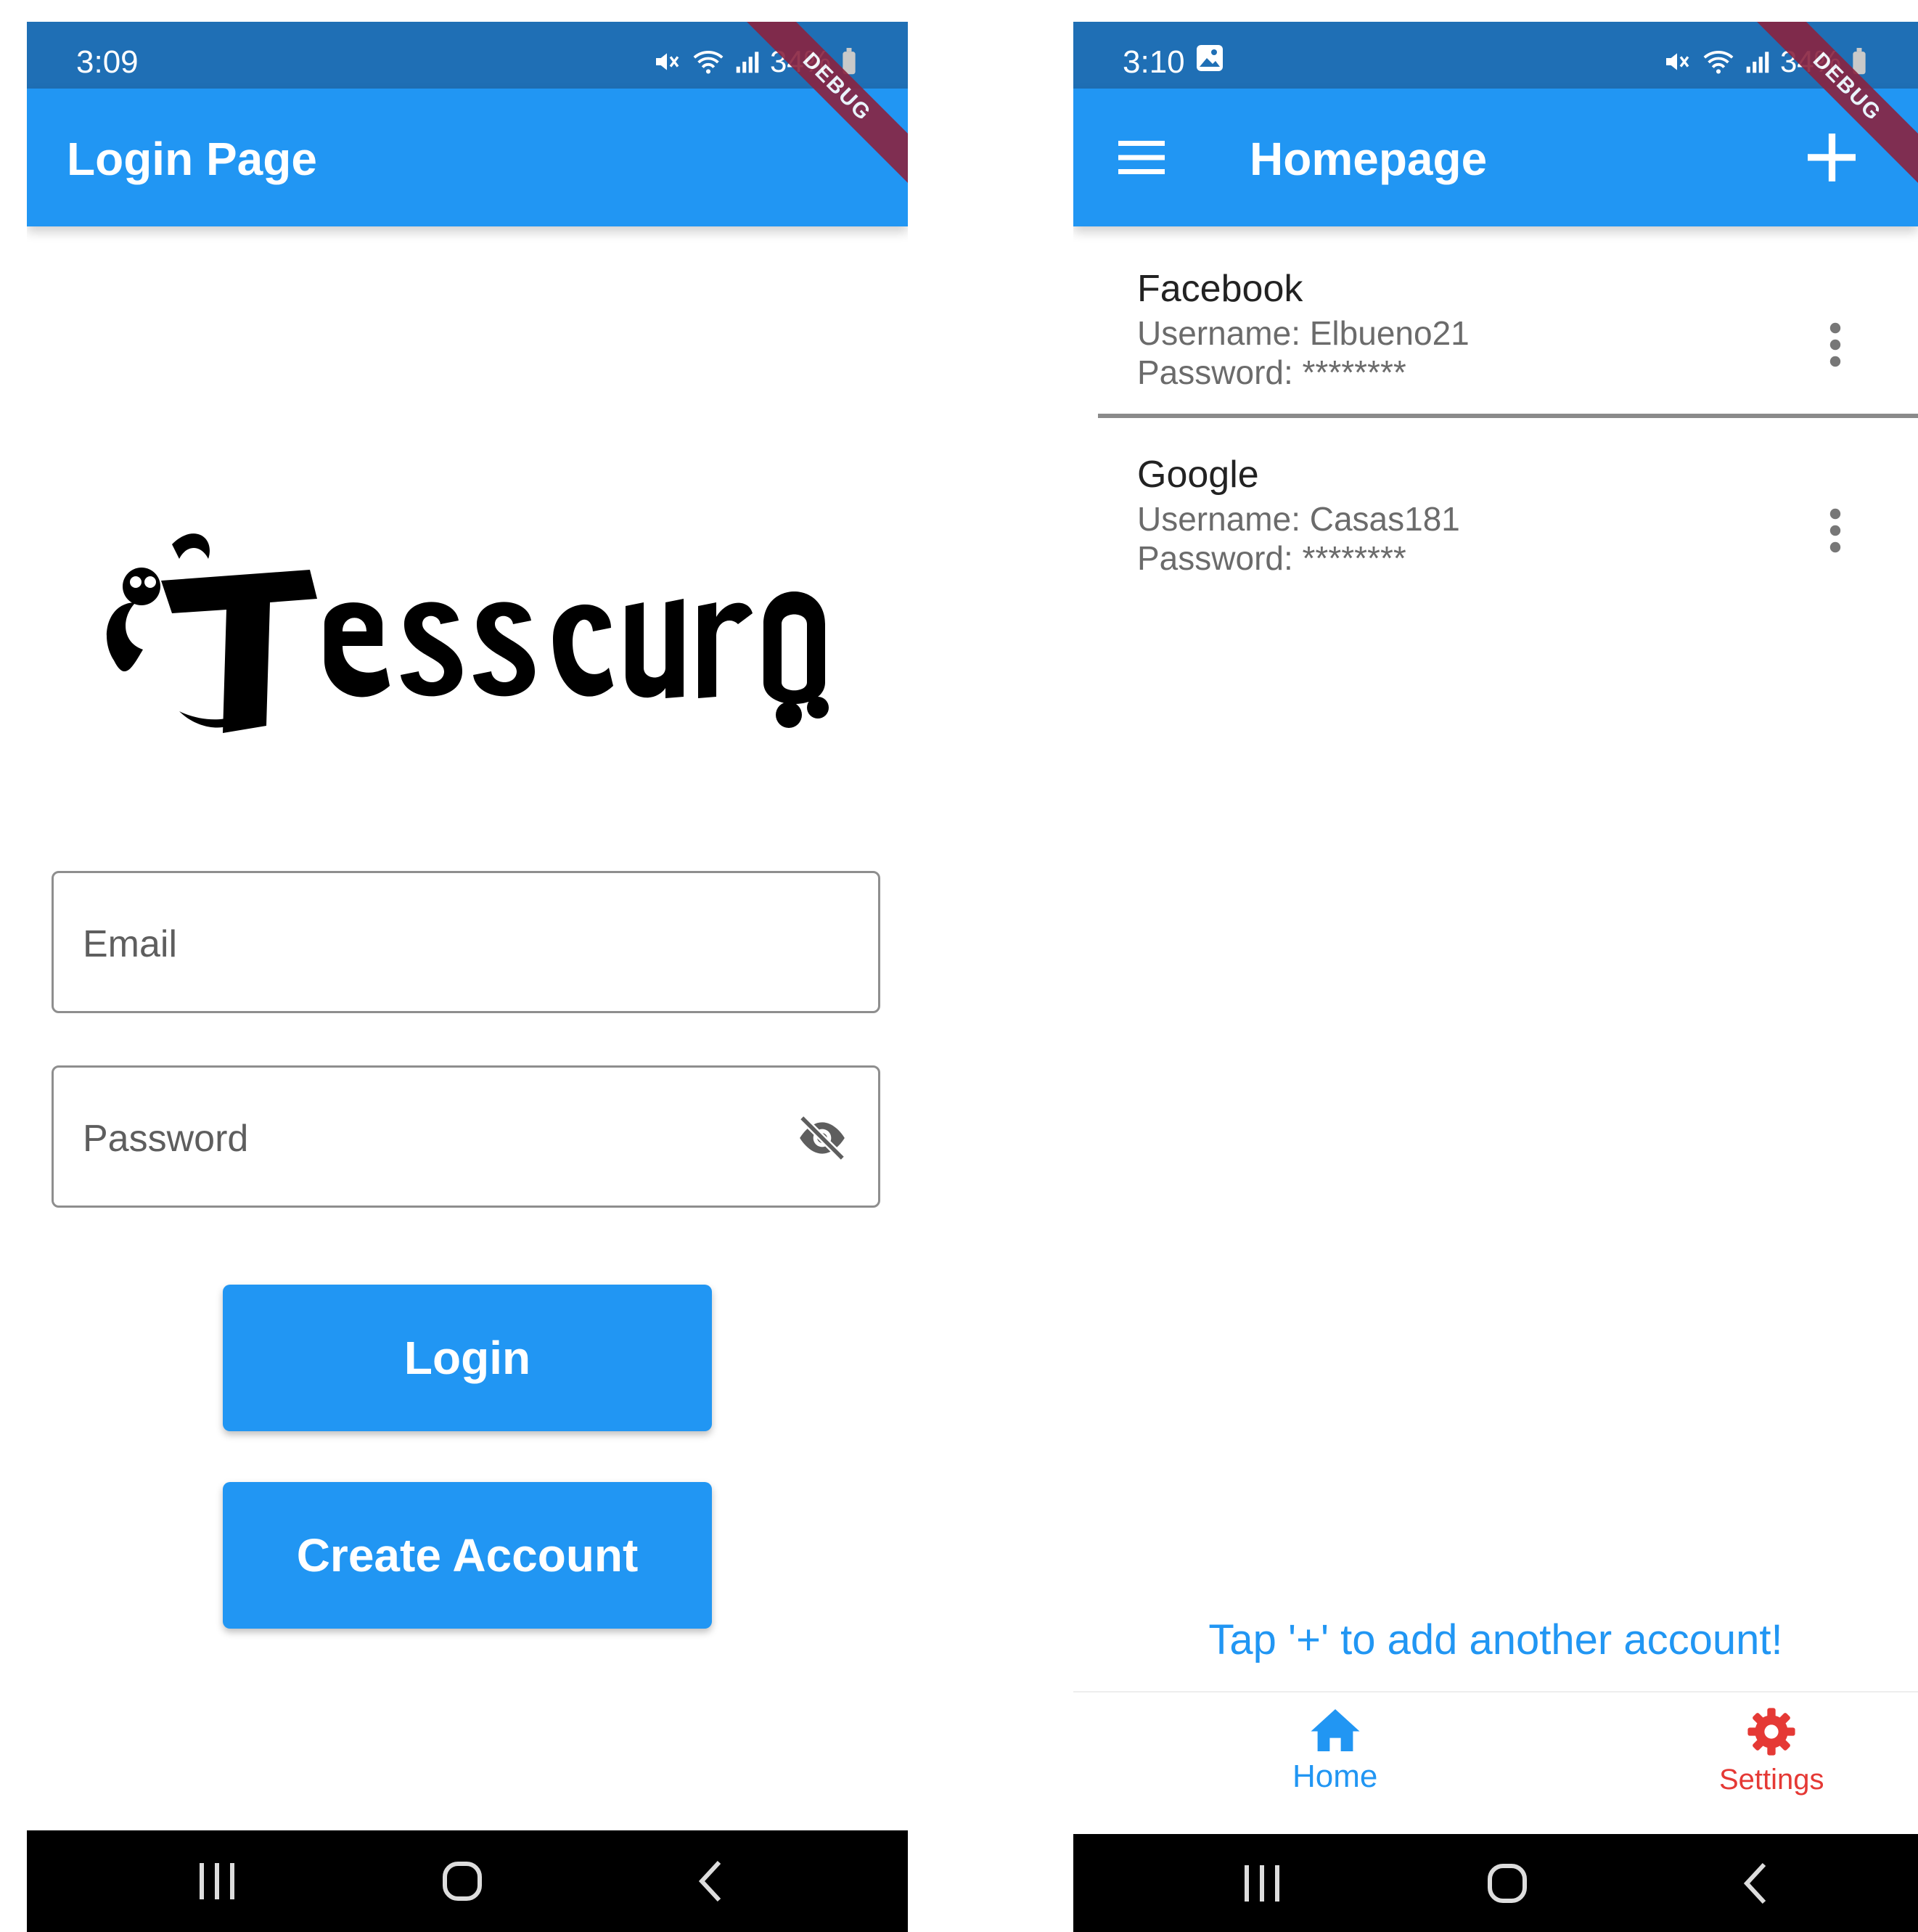 This screenshot has height=1932, width=1918. Describe the element at coordinates (466, 1136) in the screenshot. I see `password-field: Password` at that location.